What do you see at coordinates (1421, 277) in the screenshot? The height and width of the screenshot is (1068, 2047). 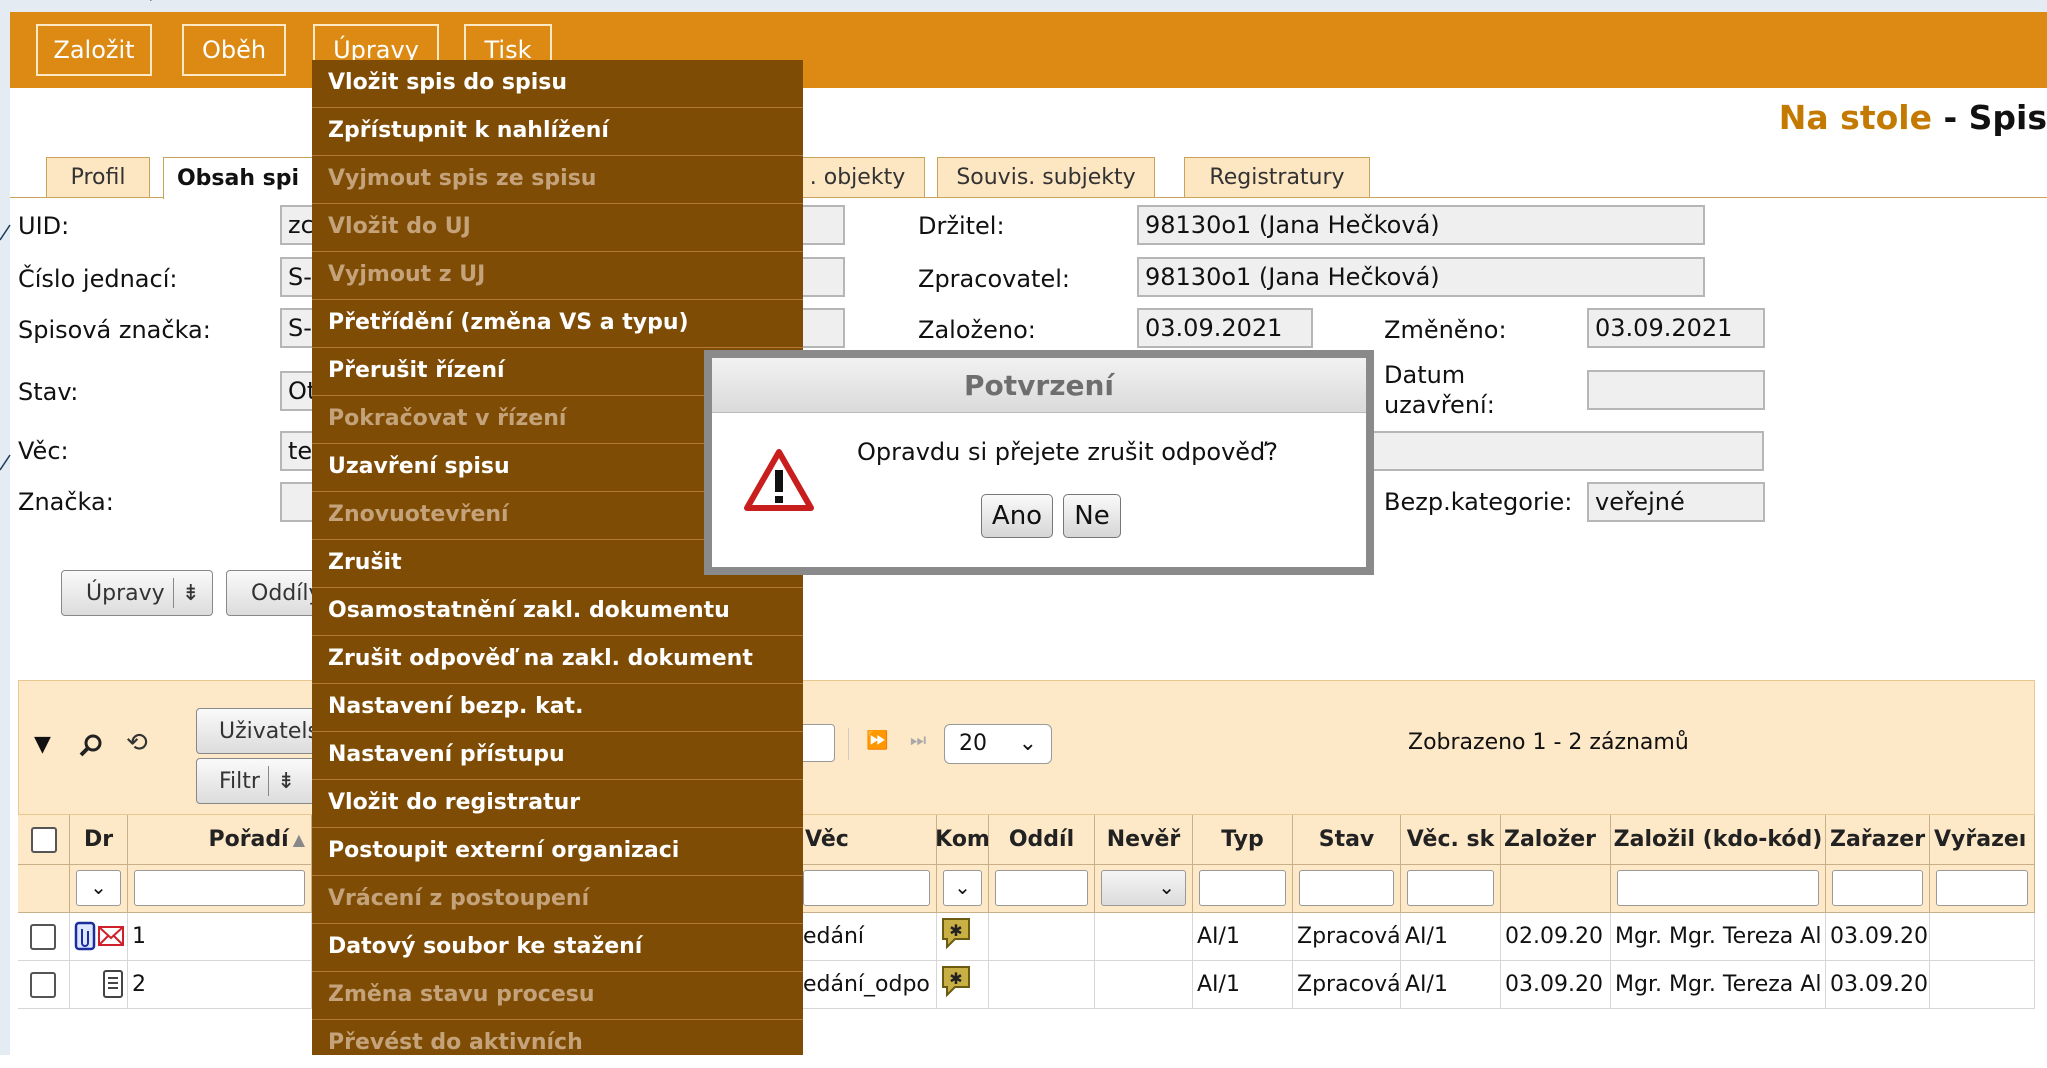 I see `zpracovatel-field: 98130o1 (Jana Hečková)` at bounding box center [1421, 277].